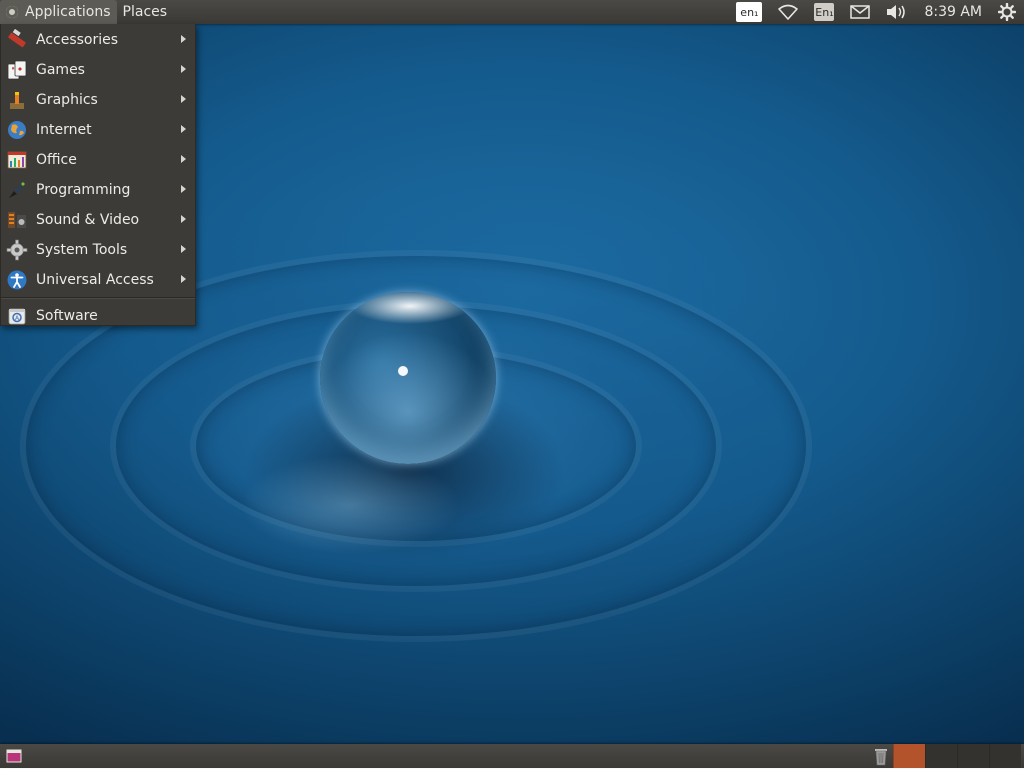 This screenshot has height=770, width=1024. Describe the element at coordinates (14, 756) in the screenshot. I see `show-desktop-icon` at that location.